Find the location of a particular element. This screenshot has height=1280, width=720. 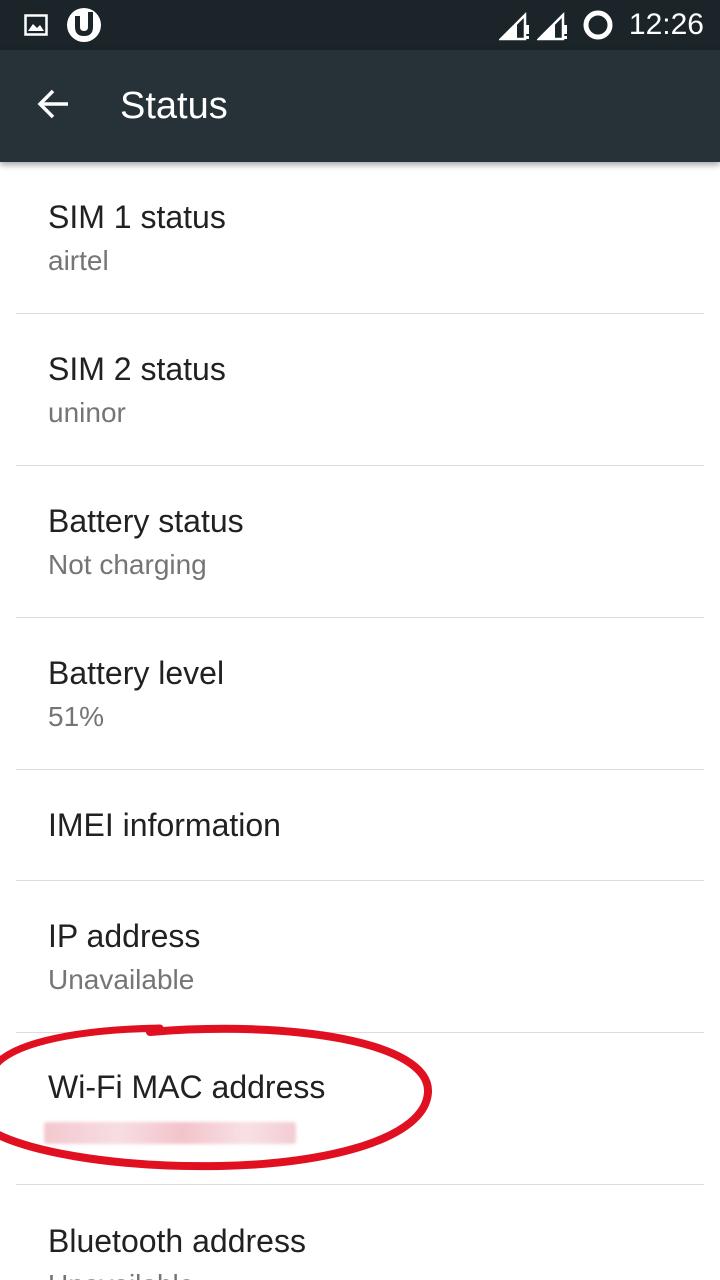

list-item-sim2-status: SIM 2 status uninor is located at coordinates (360, 389).